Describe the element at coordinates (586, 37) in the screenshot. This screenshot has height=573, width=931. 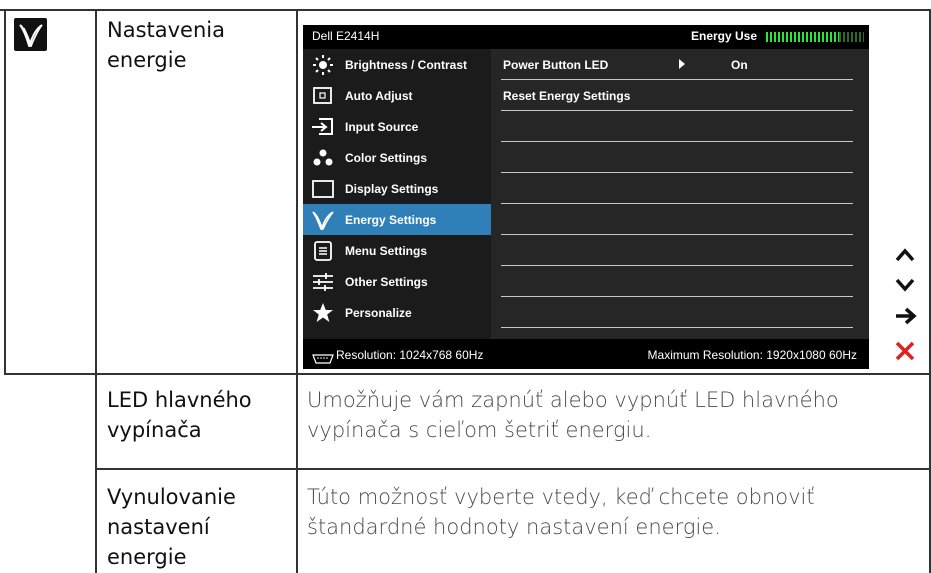
I see `osd-header: Dell E2414H Energy Use` at that location.